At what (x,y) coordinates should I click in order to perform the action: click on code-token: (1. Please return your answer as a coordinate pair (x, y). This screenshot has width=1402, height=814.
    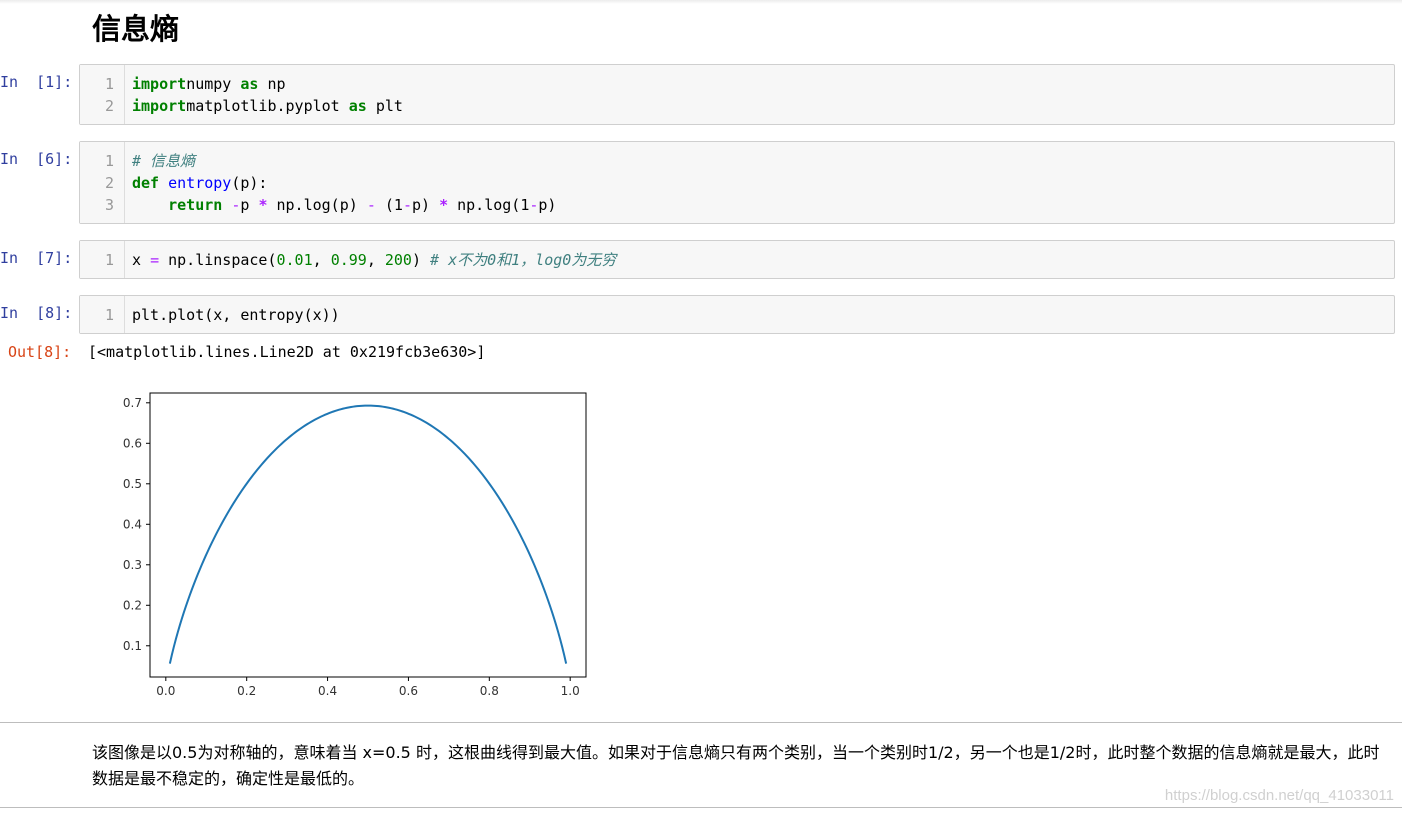
    Looking at the image, I should click on (389, 205).